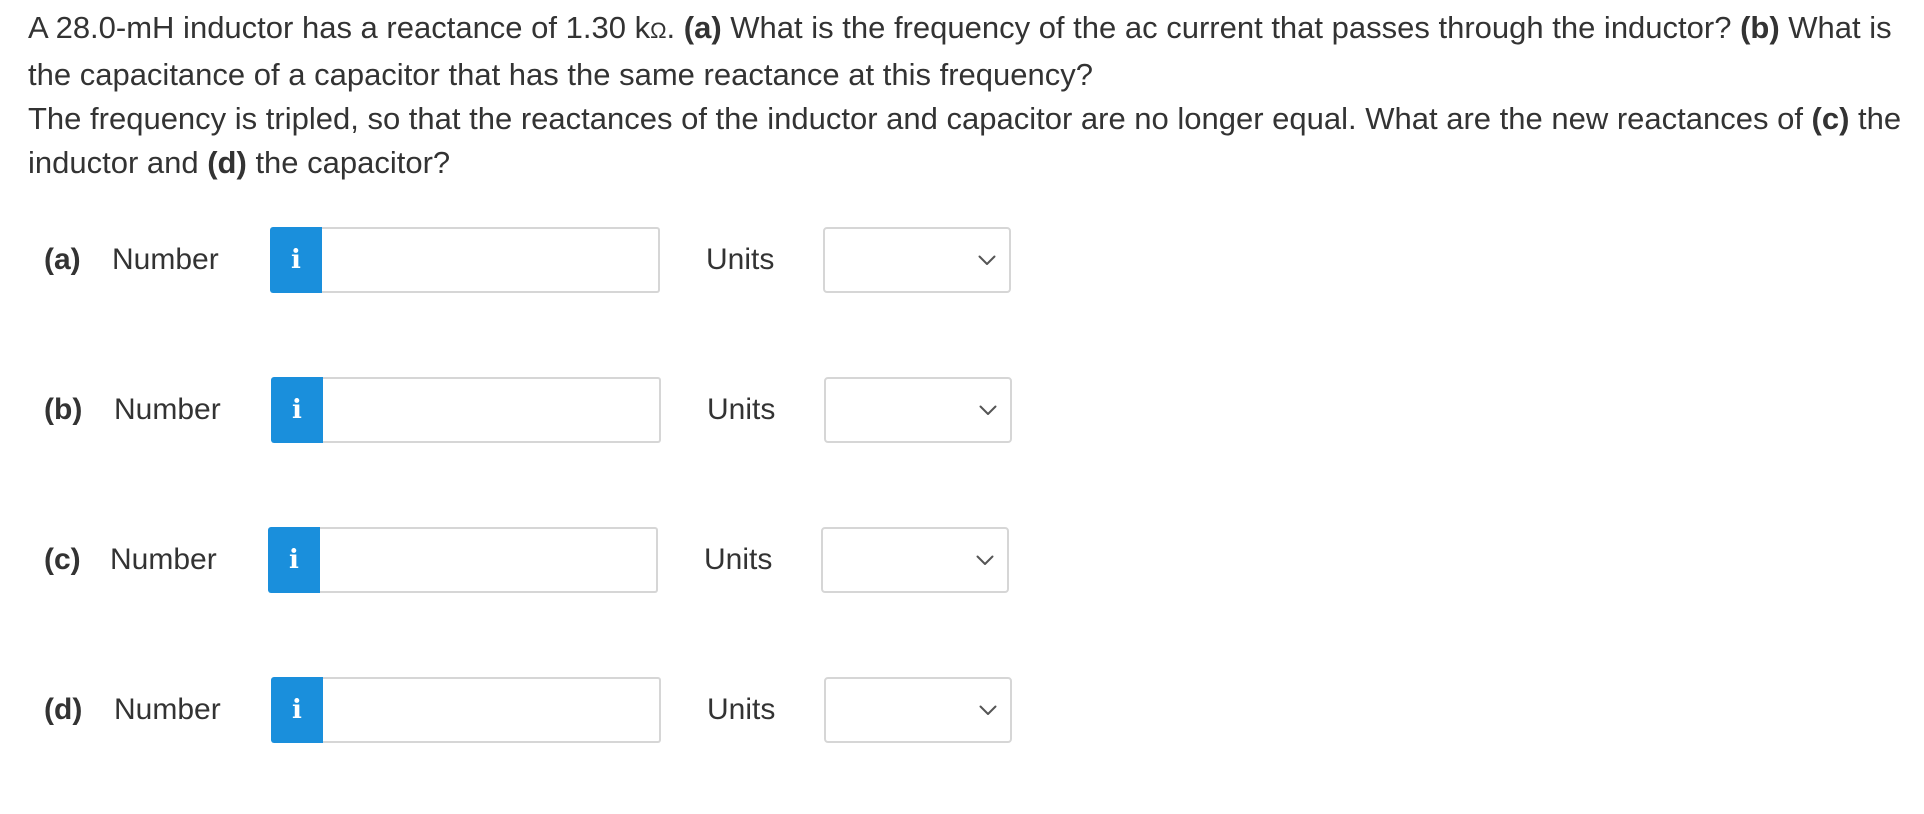 The width and height of the screenshot is (1924, 814). What do you see at coordinates (1760, 27) in the screenshot?
I see `part-b-marker: (b)` at bounding box center [1760, 27].